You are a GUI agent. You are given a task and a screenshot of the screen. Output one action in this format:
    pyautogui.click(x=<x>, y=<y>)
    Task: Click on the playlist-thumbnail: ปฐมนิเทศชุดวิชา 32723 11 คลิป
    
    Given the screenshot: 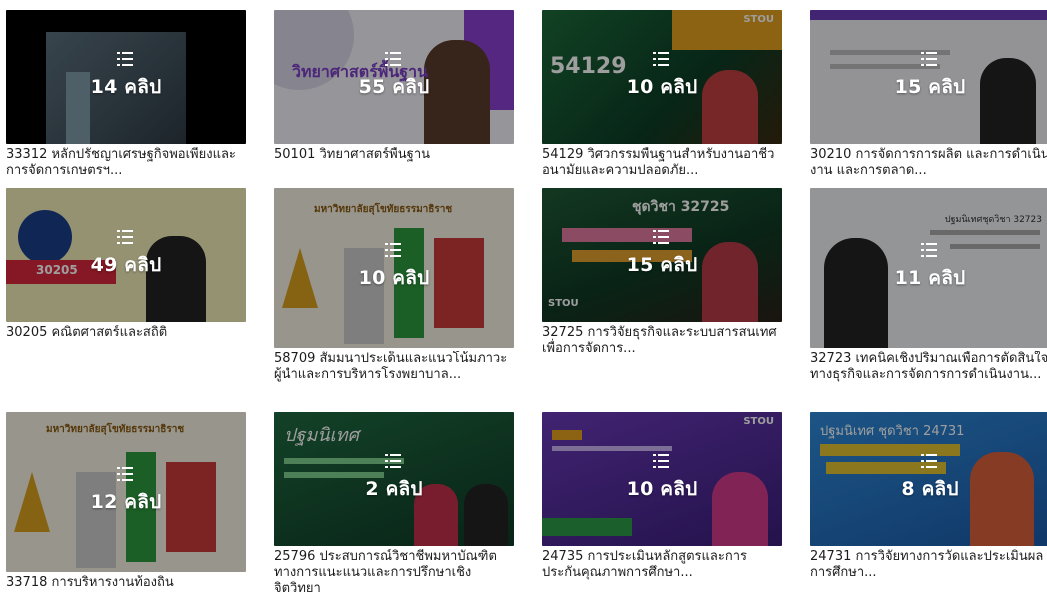 What is the action you would take?
    pyautogui.click(x=928, y=268)
    